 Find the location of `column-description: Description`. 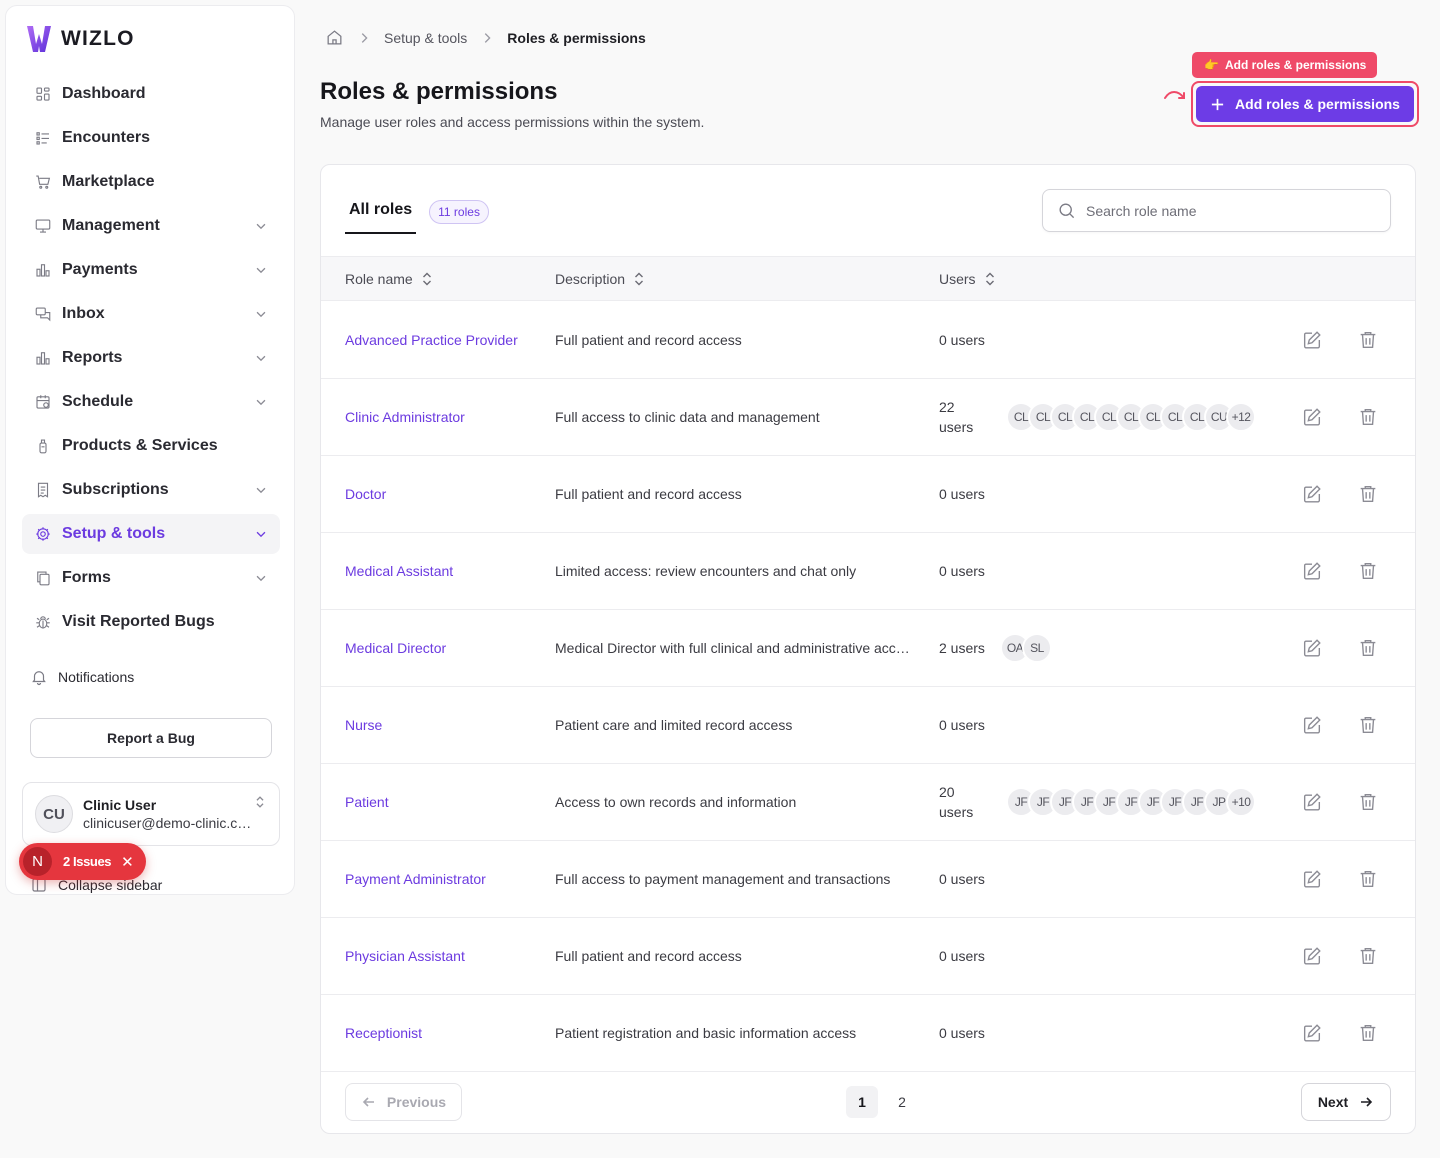

column-description: Description is located at coordinates (600, 278).